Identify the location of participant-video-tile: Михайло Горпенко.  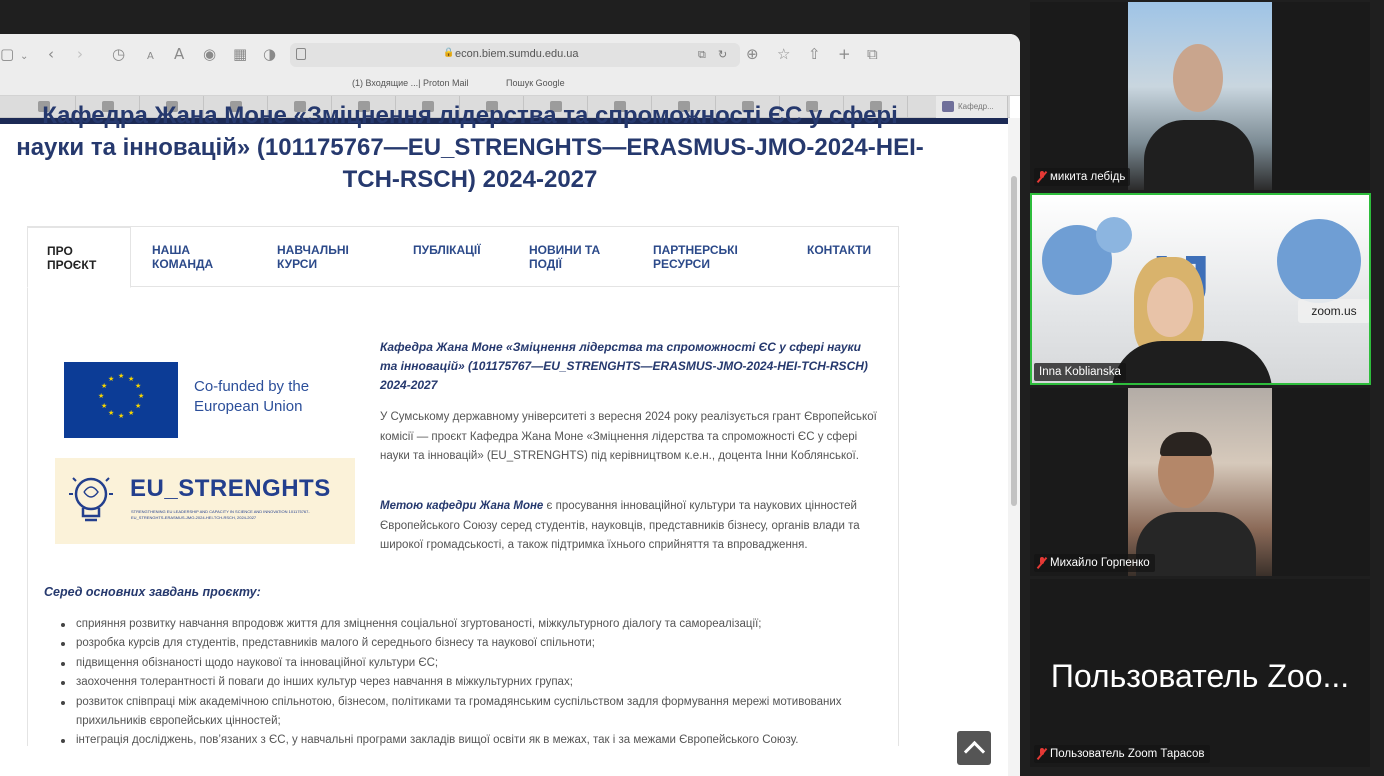
(1200, 482).